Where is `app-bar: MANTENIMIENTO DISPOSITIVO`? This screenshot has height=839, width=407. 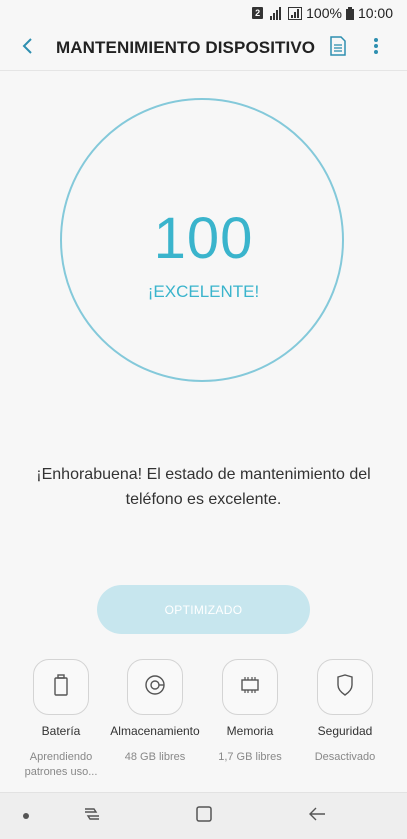 app-bar: MANTENIMIENTO DISPOSITIVO is located at coordinates (203, 48).